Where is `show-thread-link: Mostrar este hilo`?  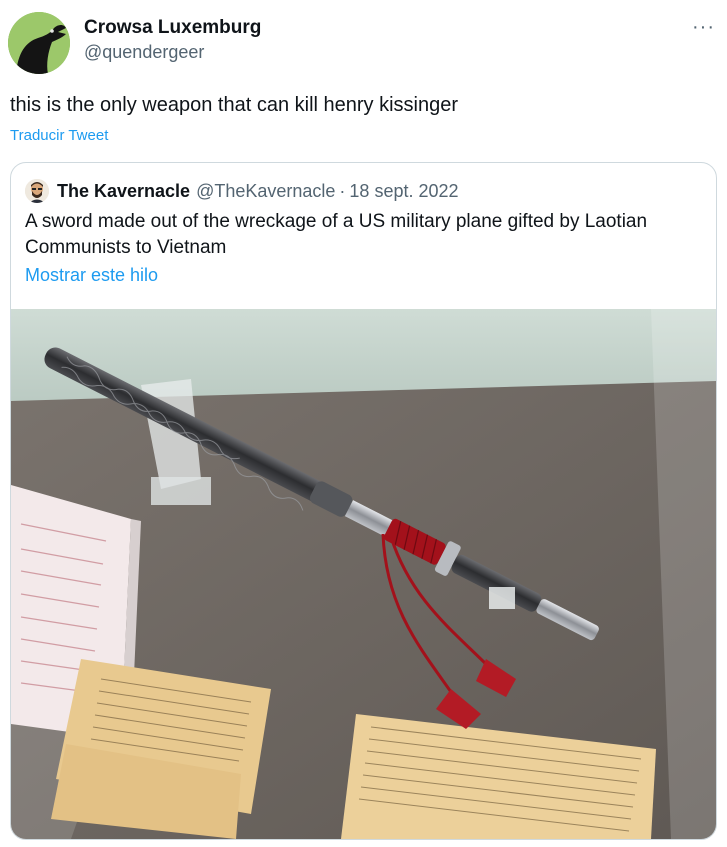 show-thread-link: Mostrar este hilo is located at coordinates (91, 275).